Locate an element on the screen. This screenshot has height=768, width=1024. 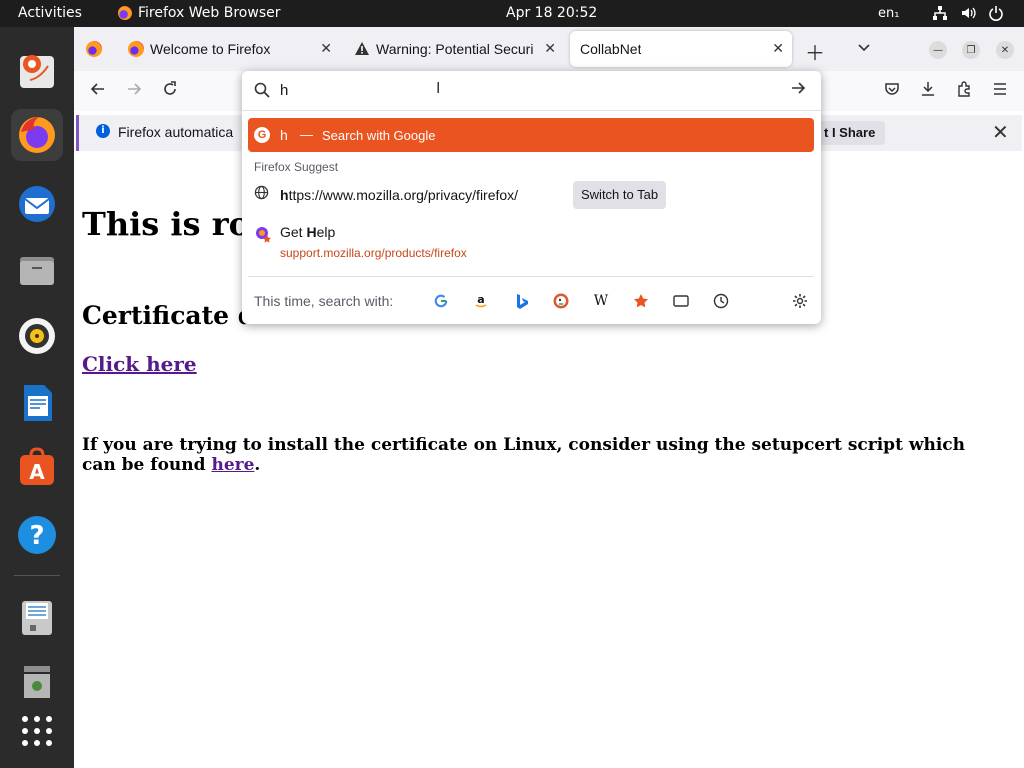
help-title-pre: Get is located at coordinates (293, 232).